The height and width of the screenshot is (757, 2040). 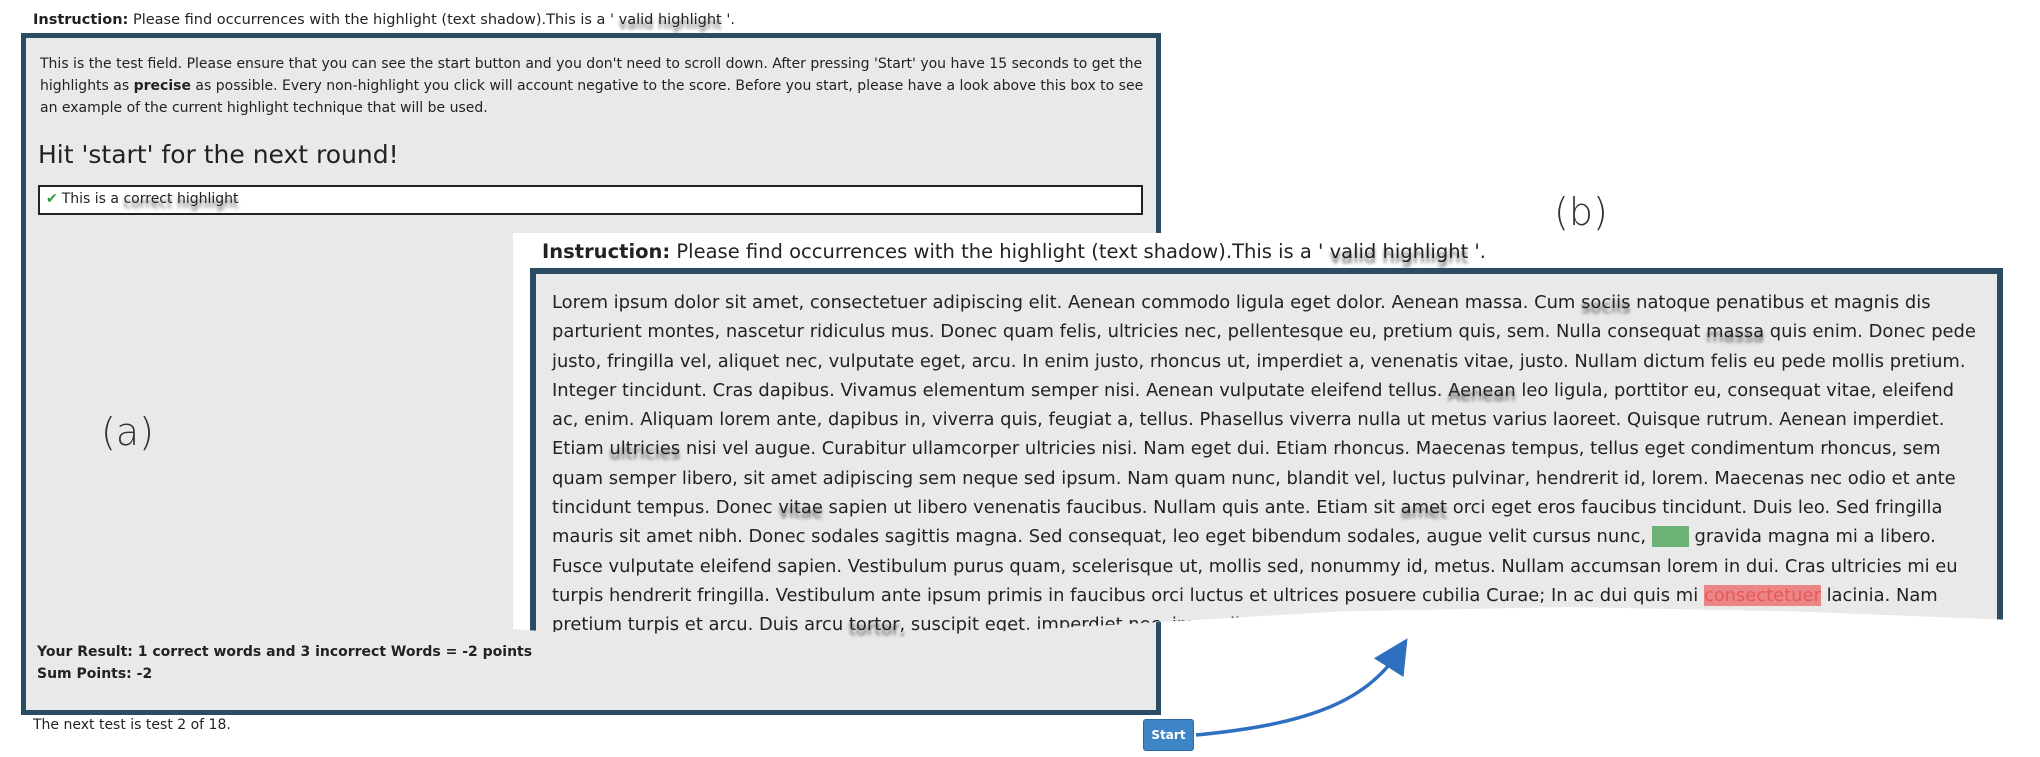 I want to click on zoom-instruction-end: '., so click(x=1477, y=251).